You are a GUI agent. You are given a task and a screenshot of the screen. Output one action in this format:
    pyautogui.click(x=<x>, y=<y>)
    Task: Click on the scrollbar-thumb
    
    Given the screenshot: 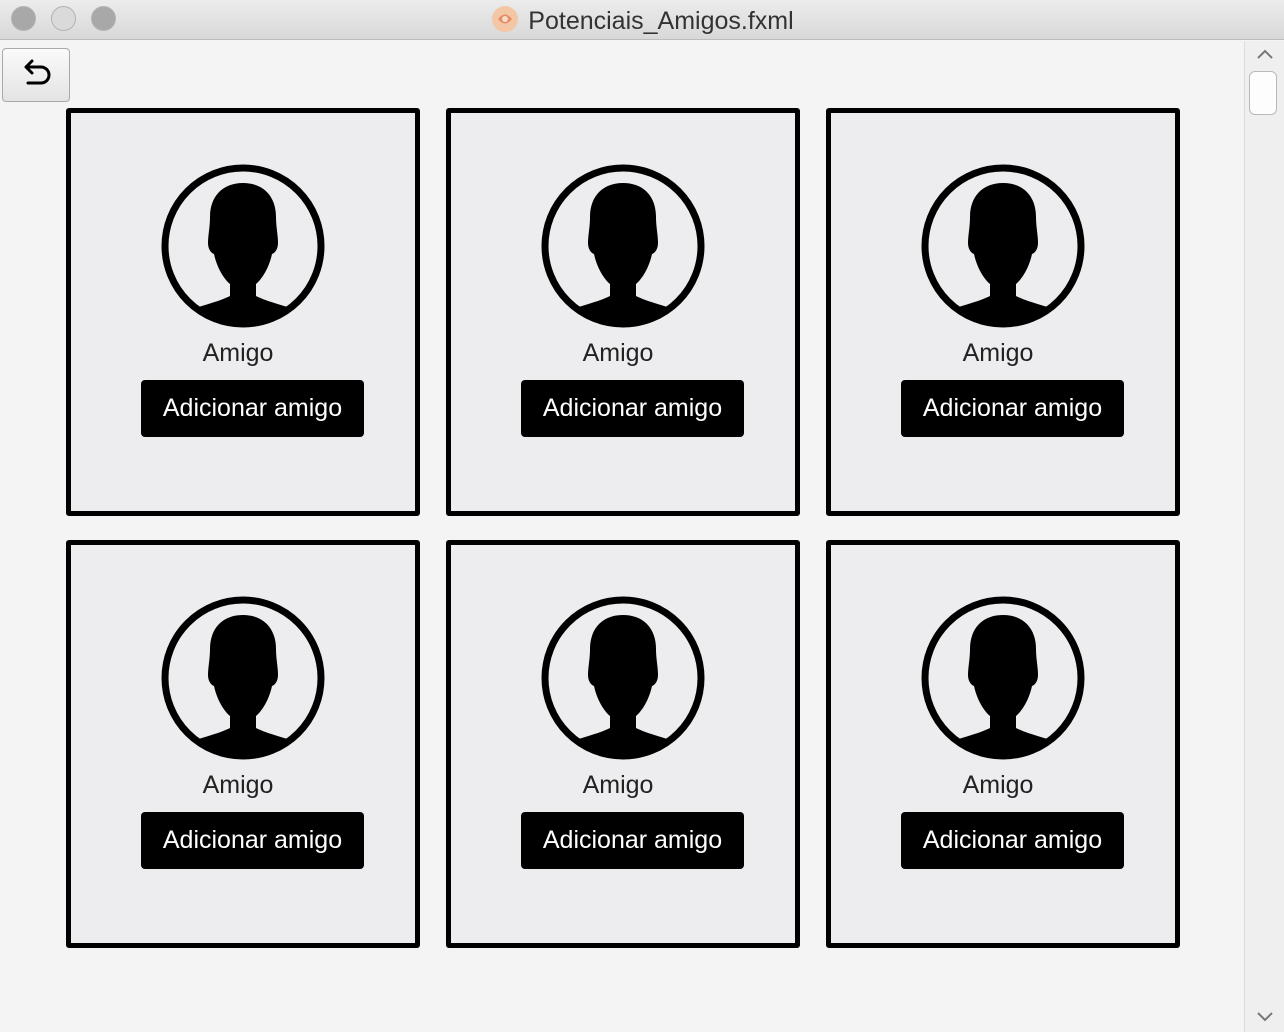 What is the action you would take?
    pyautogui.click(x=1263, y=93)
    